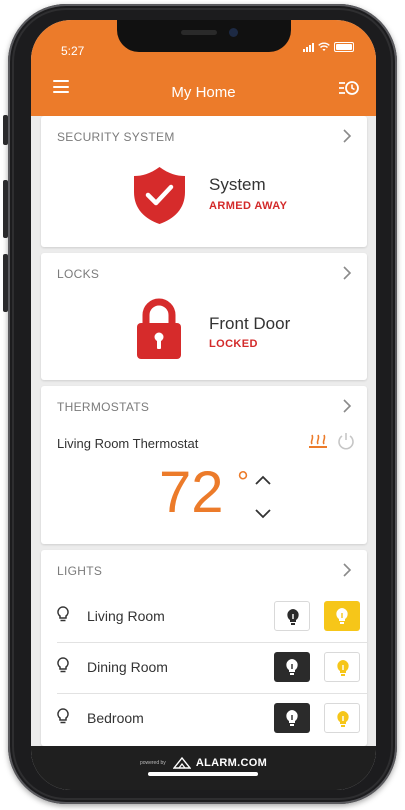 The height and width of the screenshot is (810, 405). I want to click on powered-by-text: powered by, so click(152, 763).